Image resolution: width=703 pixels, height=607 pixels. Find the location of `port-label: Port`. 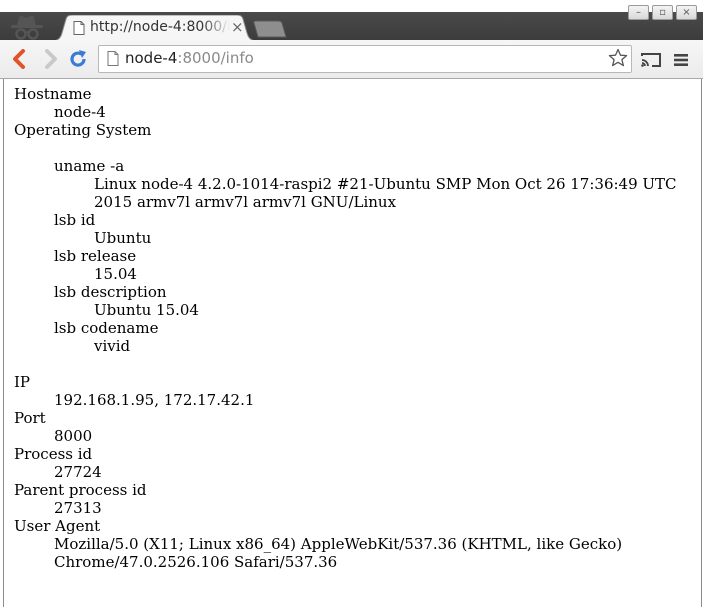

port-label: Port is located at coordinates (30, 418).